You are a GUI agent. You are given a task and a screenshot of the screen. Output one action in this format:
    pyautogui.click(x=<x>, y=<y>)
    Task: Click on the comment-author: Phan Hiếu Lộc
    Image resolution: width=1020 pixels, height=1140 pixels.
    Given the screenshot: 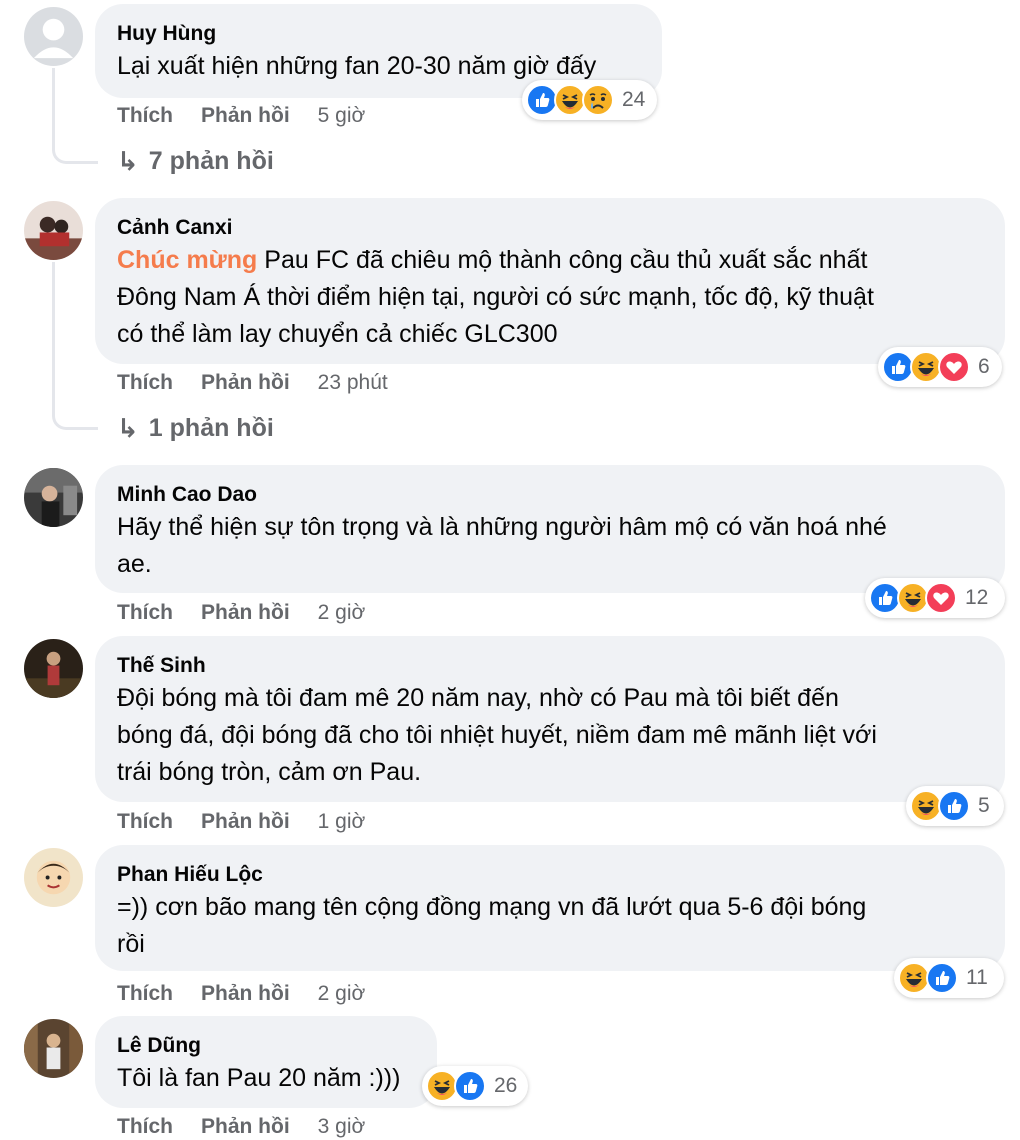 What is the action you would take?
    pyautogui.click(x=550, y=875)
    